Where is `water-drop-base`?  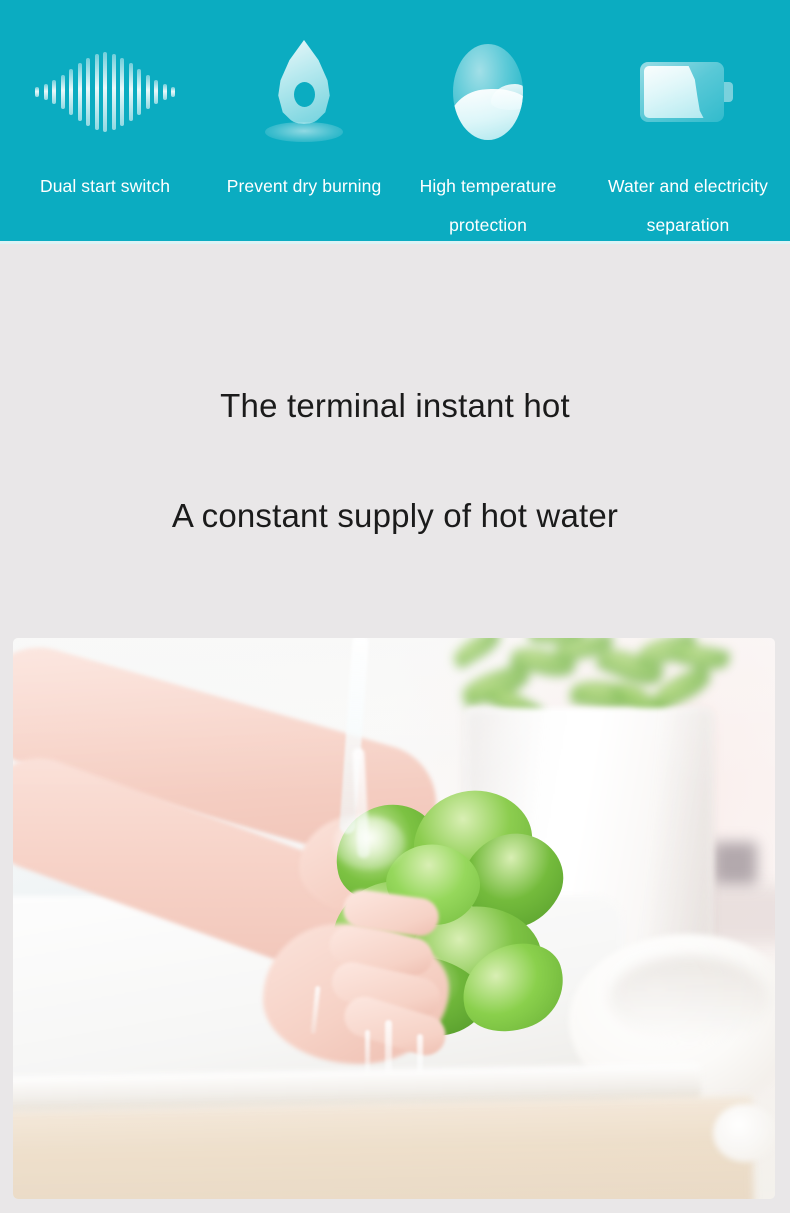
water-drop-base is located at coordinates (304, 132).